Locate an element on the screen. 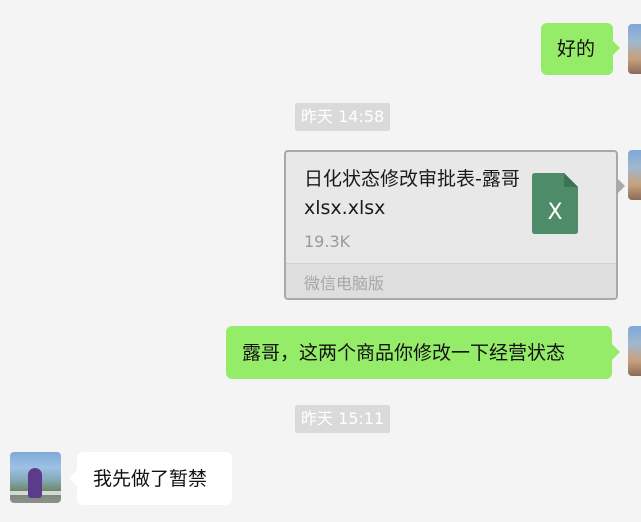  message-text: 露哥，这两个商品你修改一下经营状态 is located at coordinates (404, 352).